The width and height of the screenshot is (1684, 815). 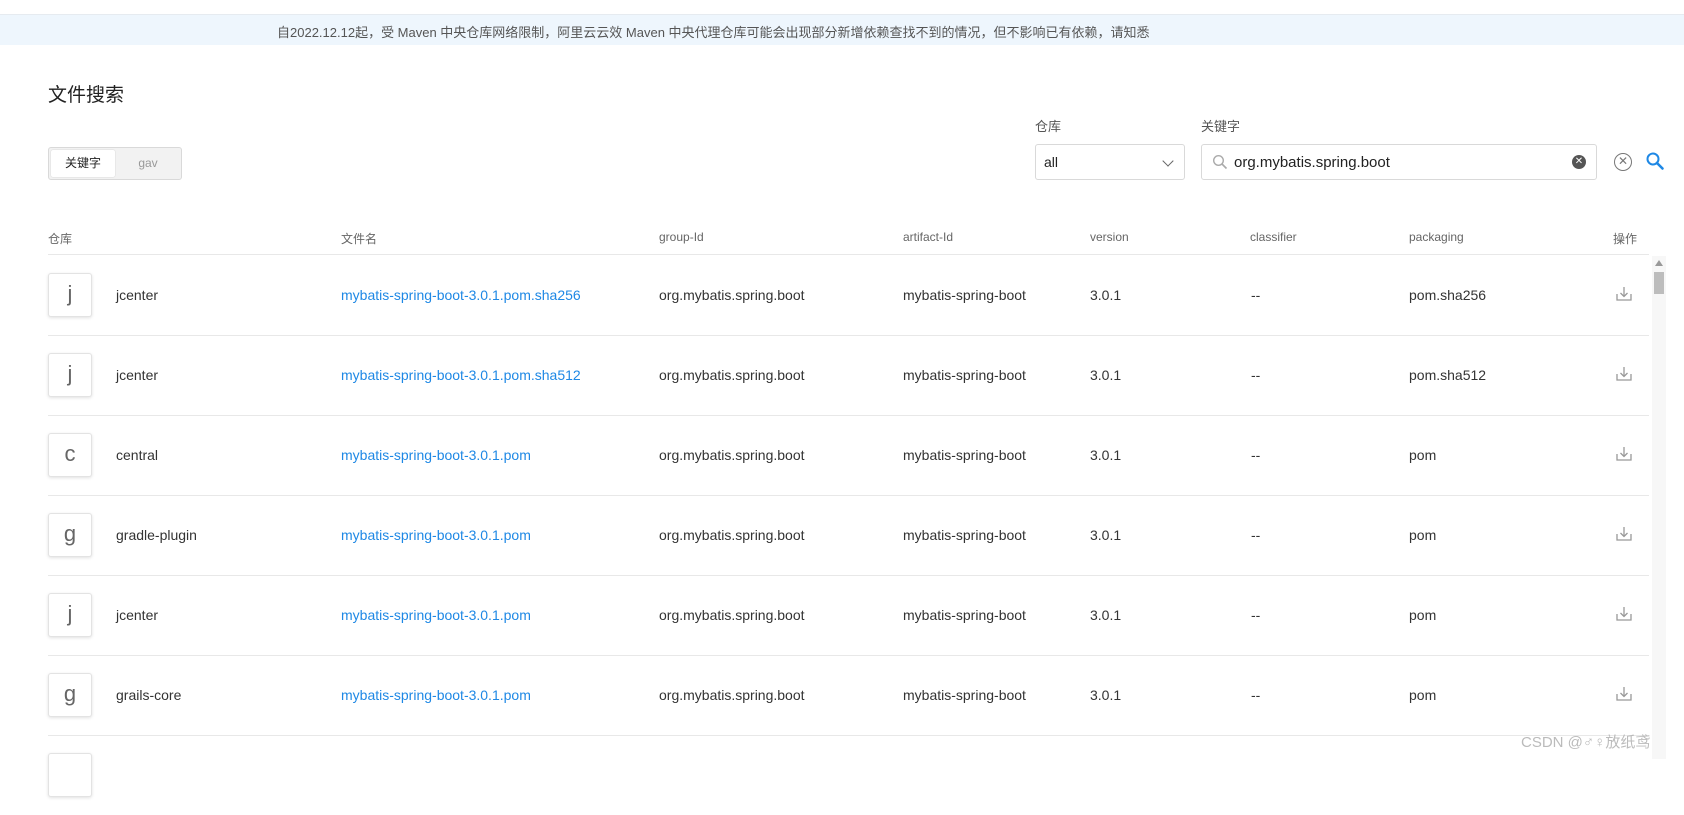 I want to click on mode-keyword-button: 关键字, so click(x=83, y=163).